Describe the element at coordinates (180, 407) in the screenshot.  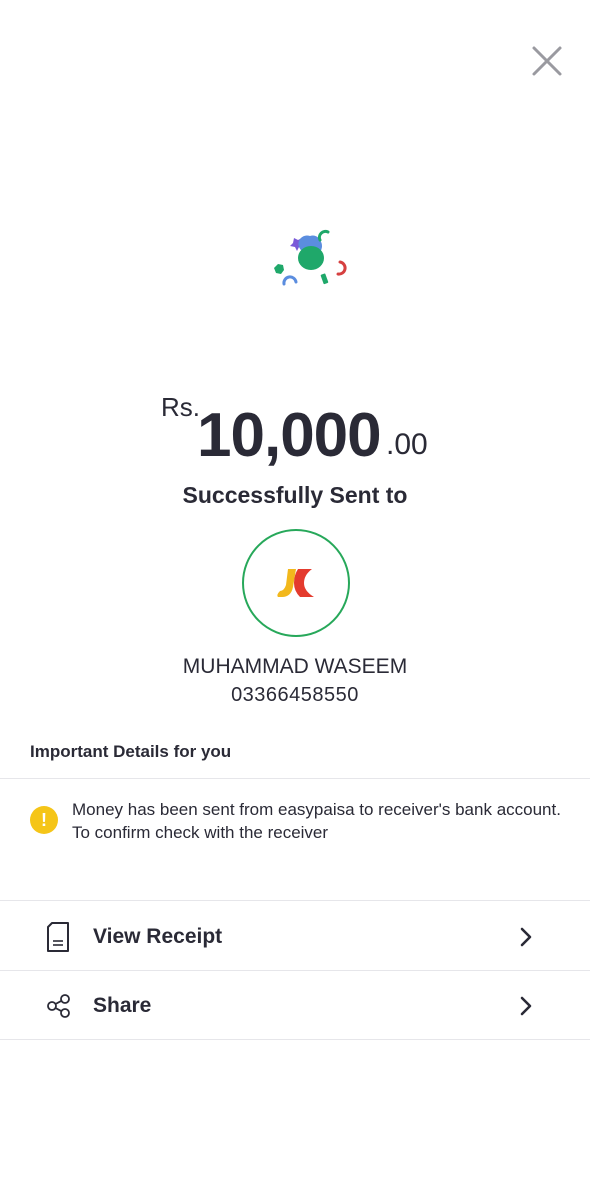
I see `currency-label: Rs.` at that location.